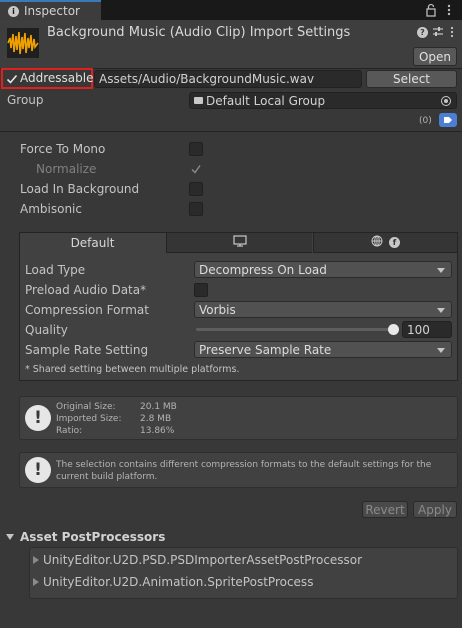 Image resolution: width=462 pixels, height=628 pixels. Describe the element at coordinates (92, 537) in the screenshot. I see `postprocessors-title: Asset PostProcessors` at that location.